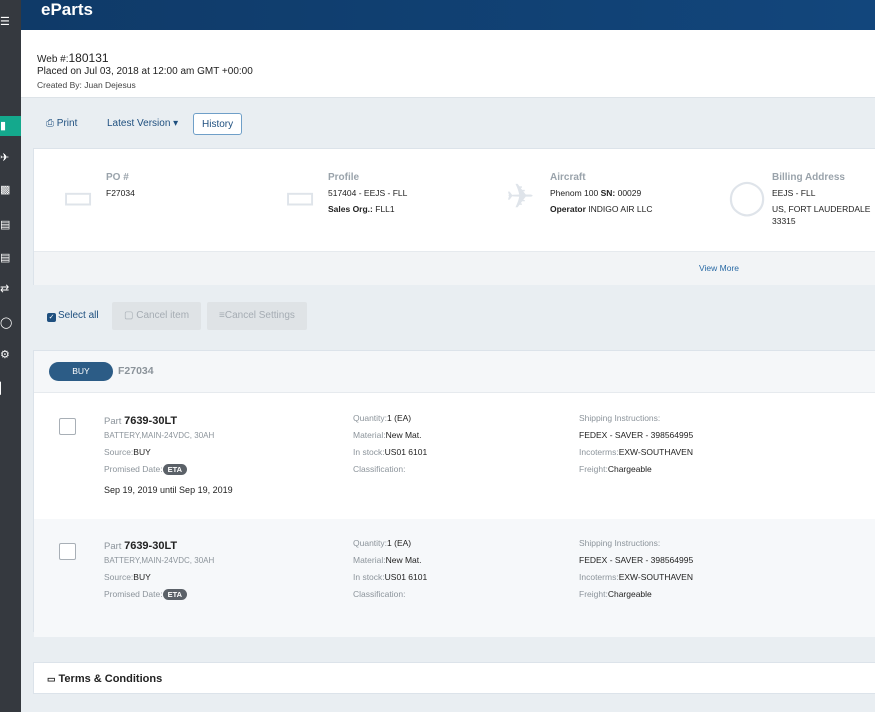 The width and height of the screenshot is (875, 712). Describe the element at coordinates (368, 193) in the screenshot. I see `profile-value: 517404 - EEJS - FLL` at that location.